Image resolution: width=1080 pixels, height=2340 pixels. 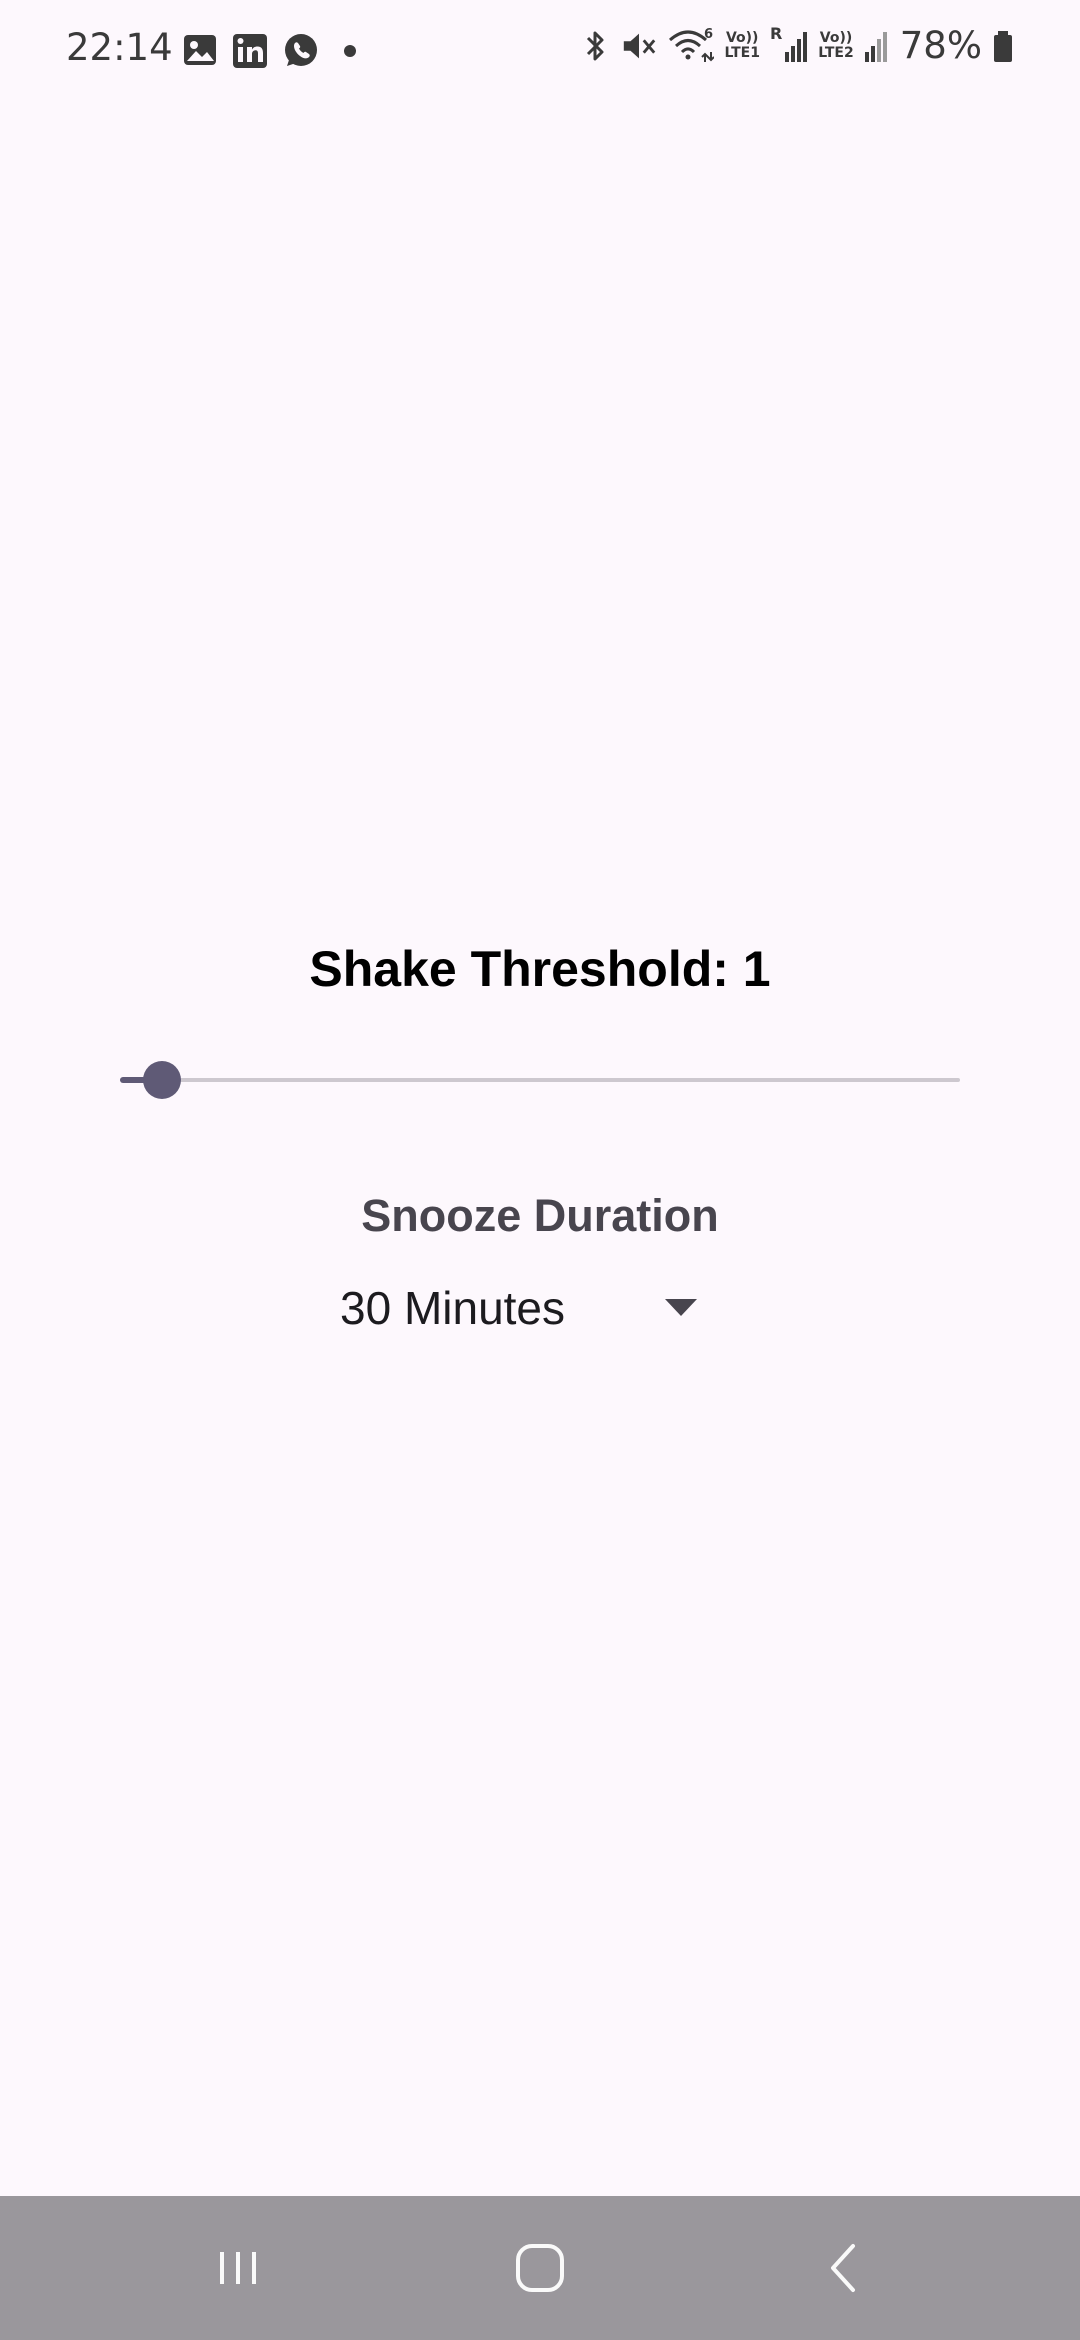 I want to click on back-icon, so click(x=843, y=2268).